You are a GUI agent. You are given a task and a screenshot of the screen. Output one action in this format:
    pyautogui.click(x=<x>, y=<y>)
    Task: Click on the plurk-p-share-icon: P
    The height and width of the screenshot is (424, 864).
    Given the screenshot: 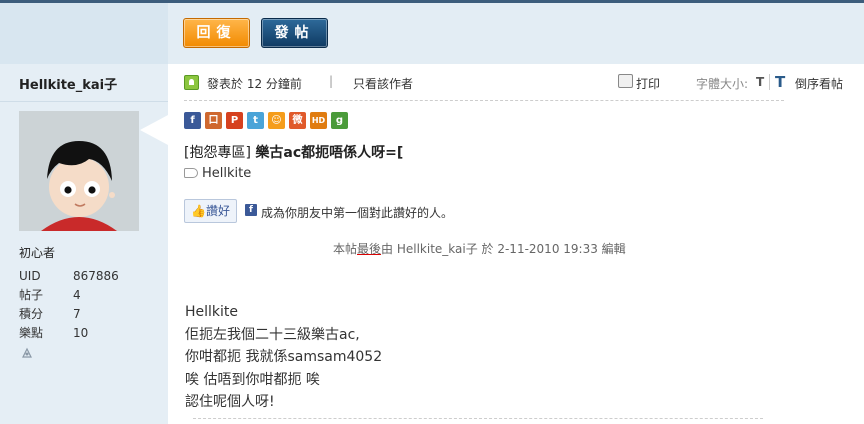 What is the action you would take?
    pyautogui.click(x=234, y=120)
    